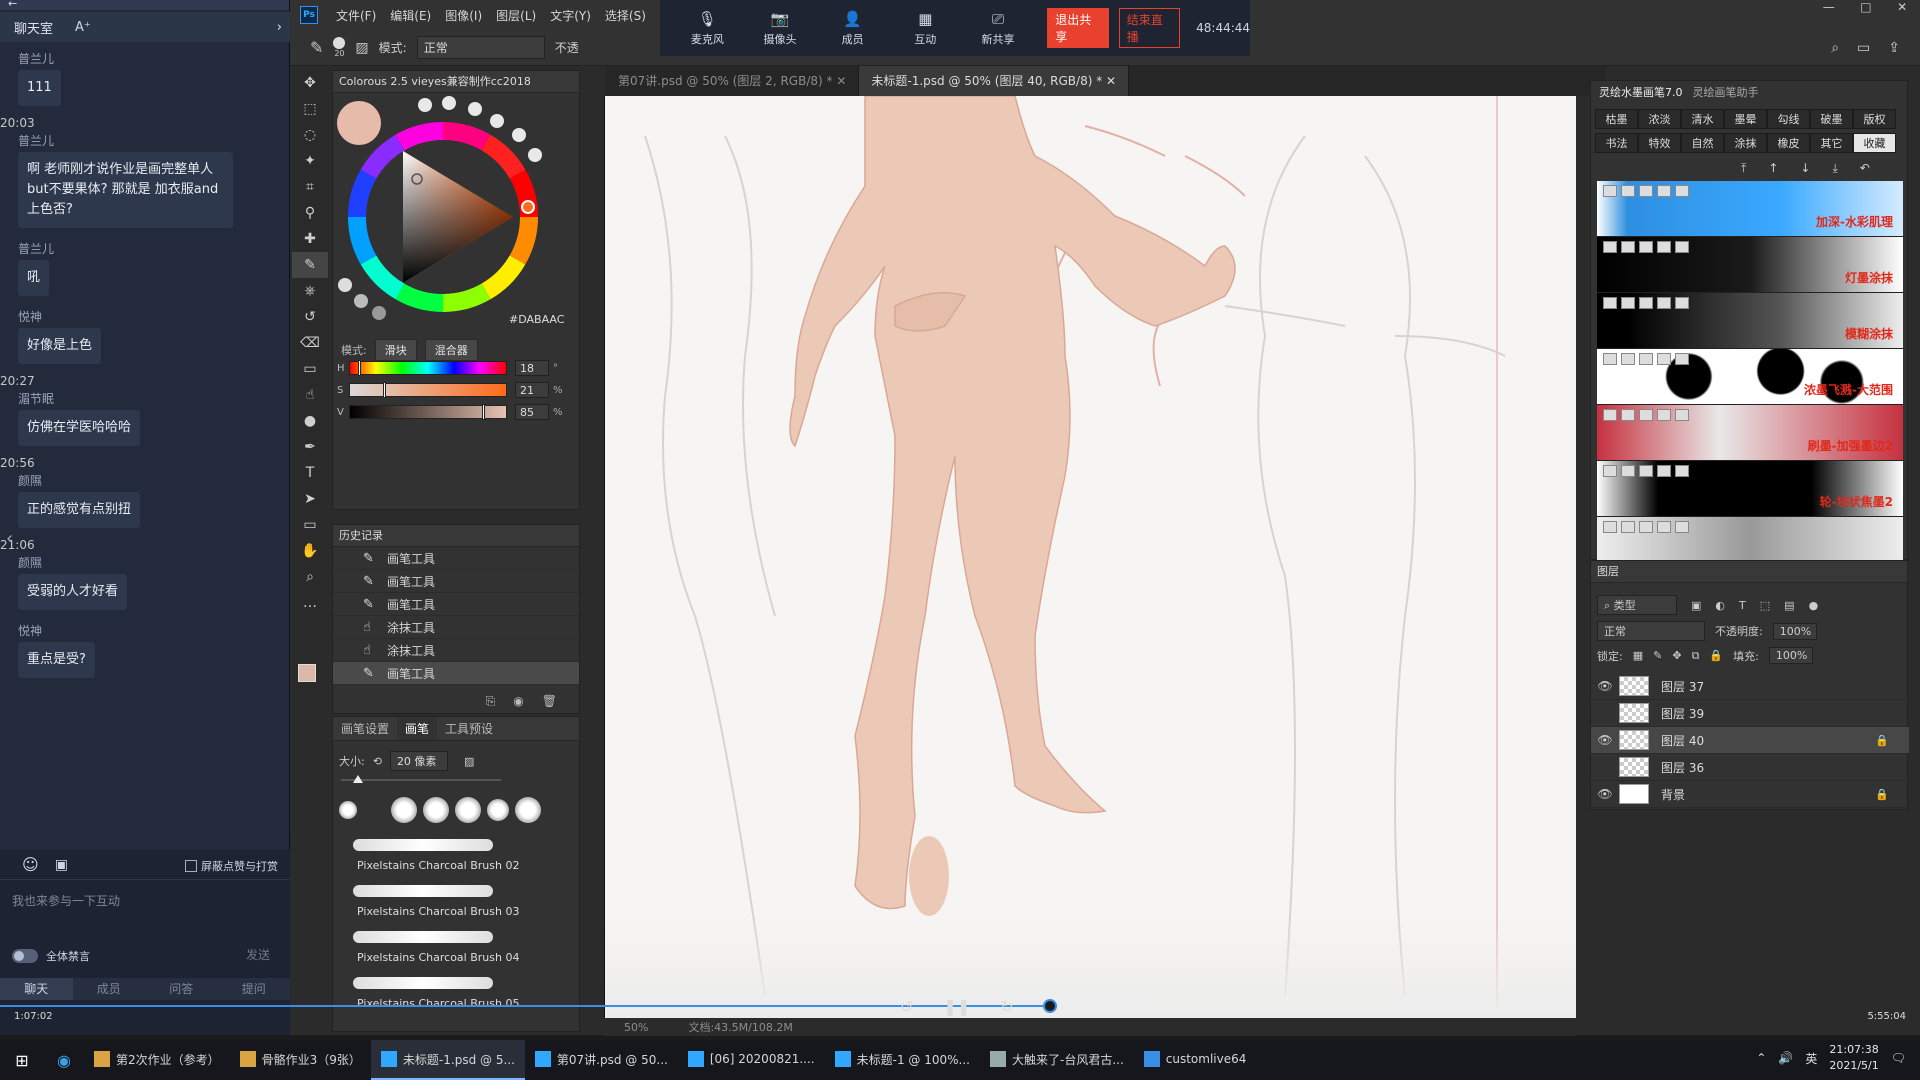  I want to click on lock-pixels-icon: ▦, so click(1638, 655).